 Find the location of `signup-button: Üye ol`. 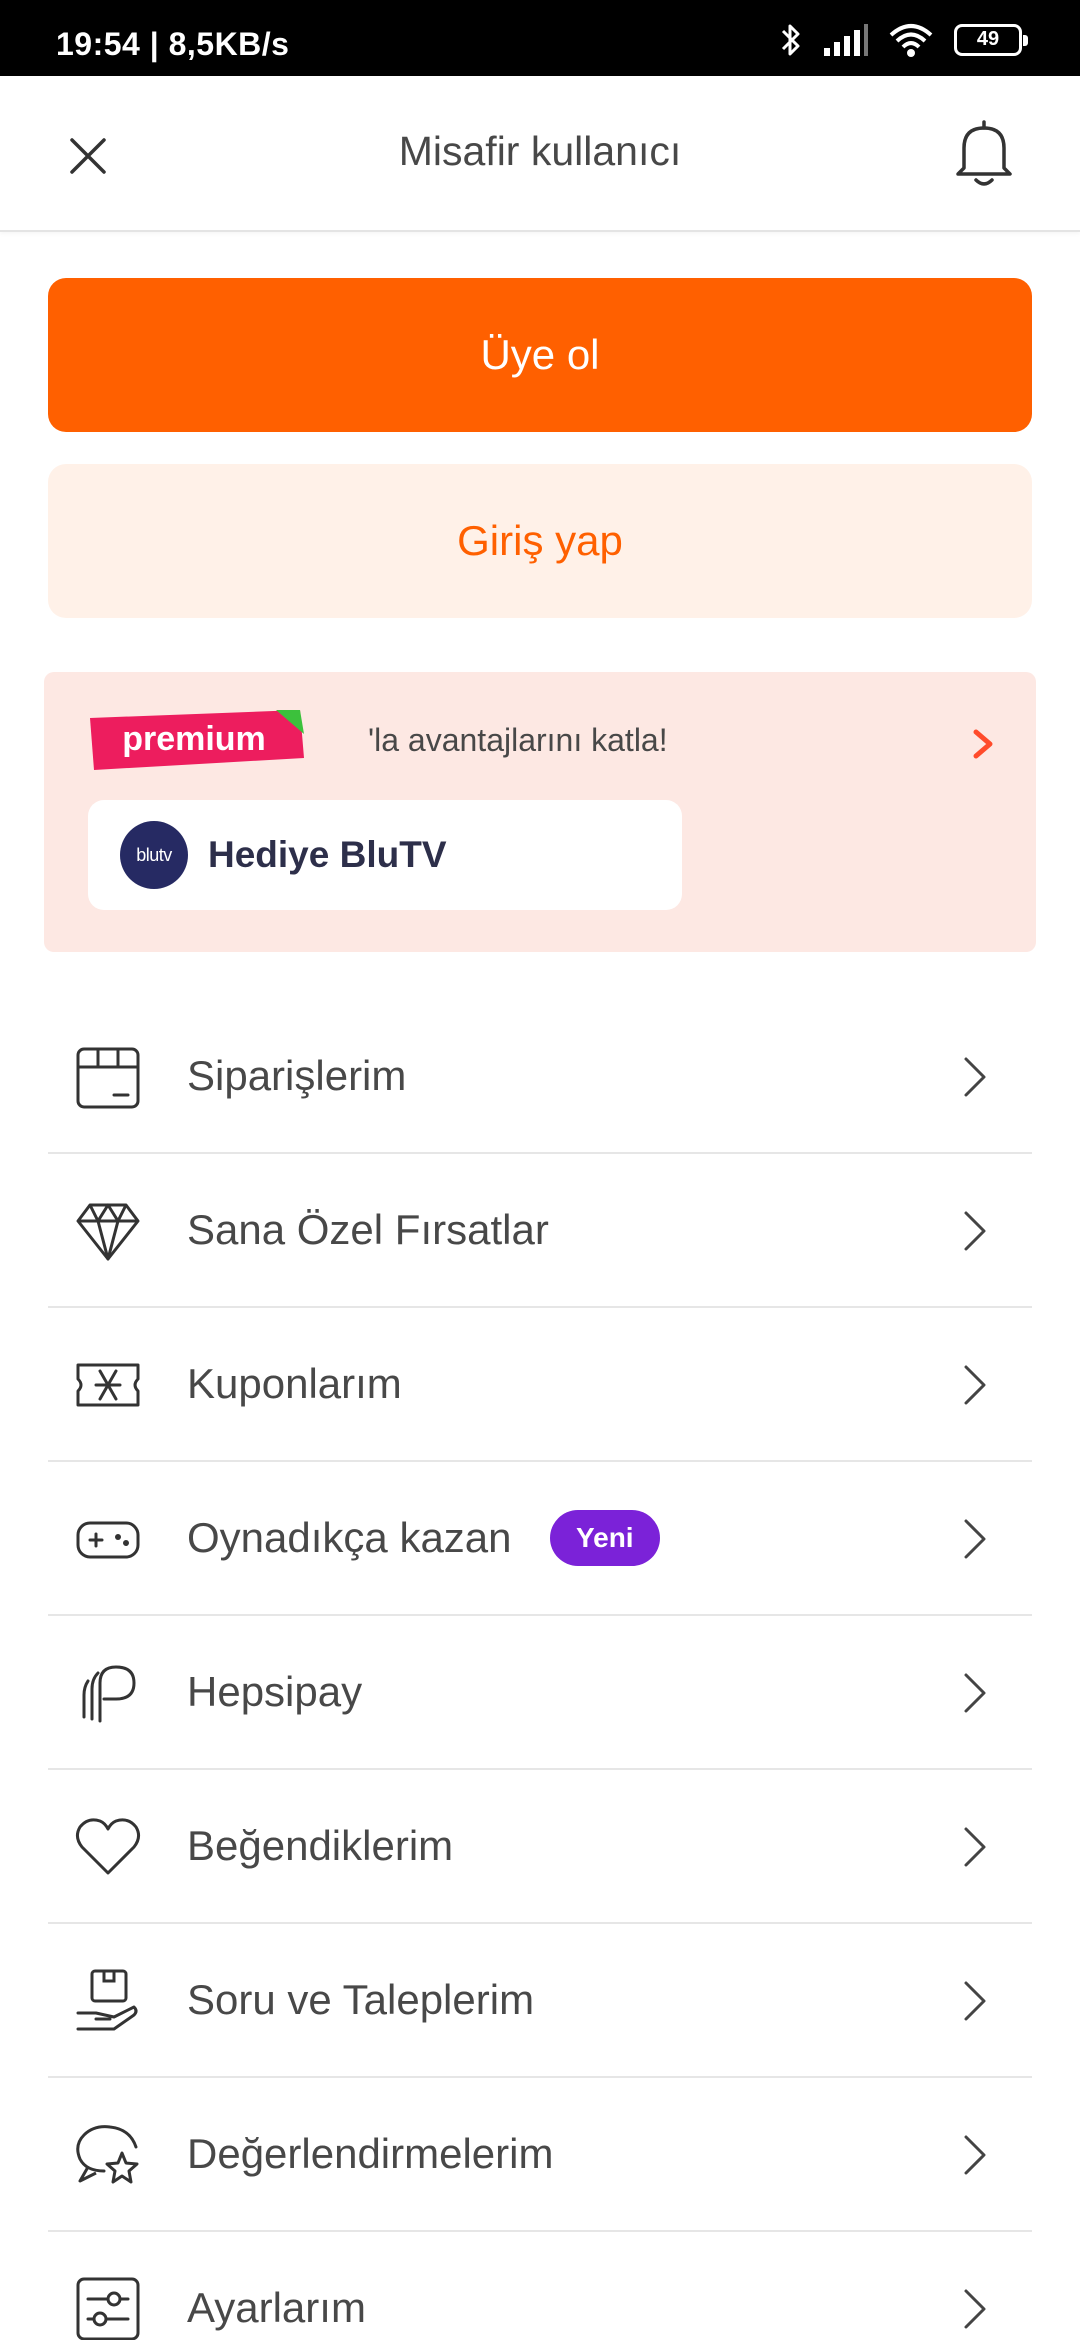

signup-button: Üye ol is located at coordinates (540, 355).